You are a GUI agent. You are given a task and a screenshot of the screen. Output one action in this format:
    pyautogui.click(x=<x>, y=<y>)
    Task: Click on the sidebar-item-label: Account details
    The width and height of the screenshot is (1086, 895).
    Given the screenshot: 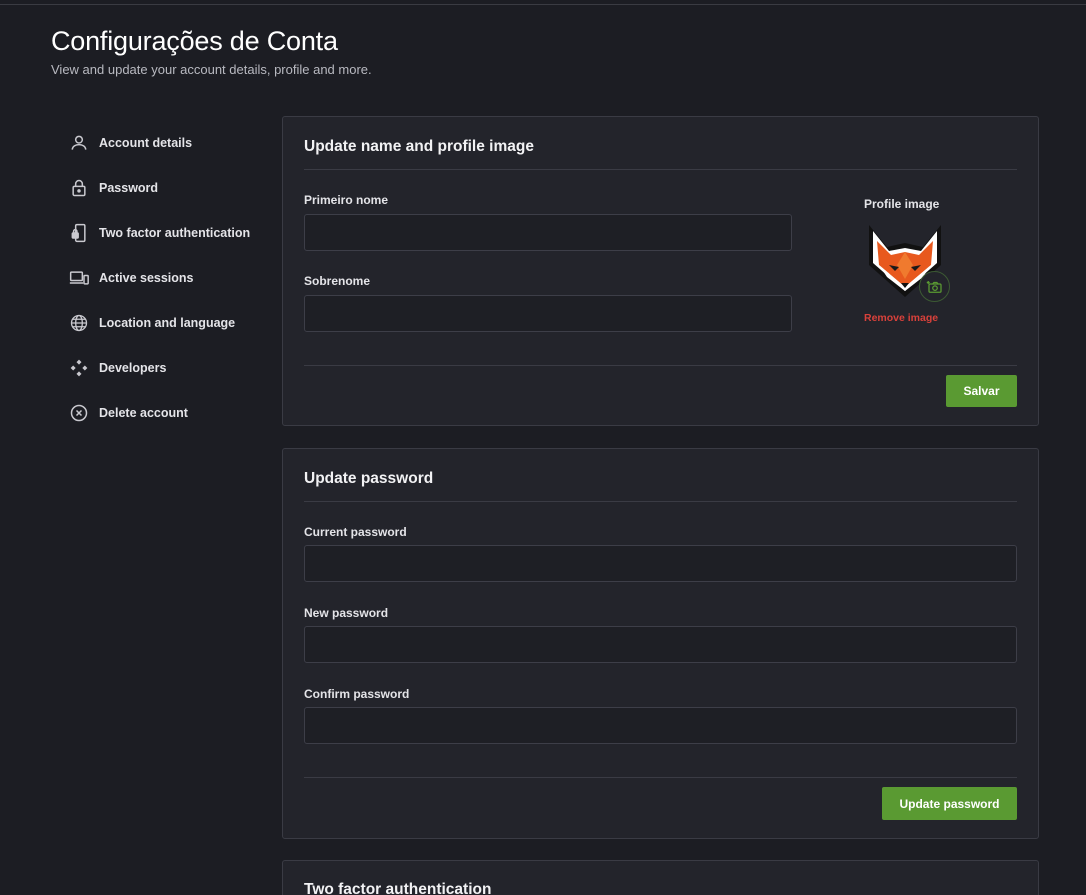 What is the action you would take?
    pyautogui.click(x=146, y=142)
    